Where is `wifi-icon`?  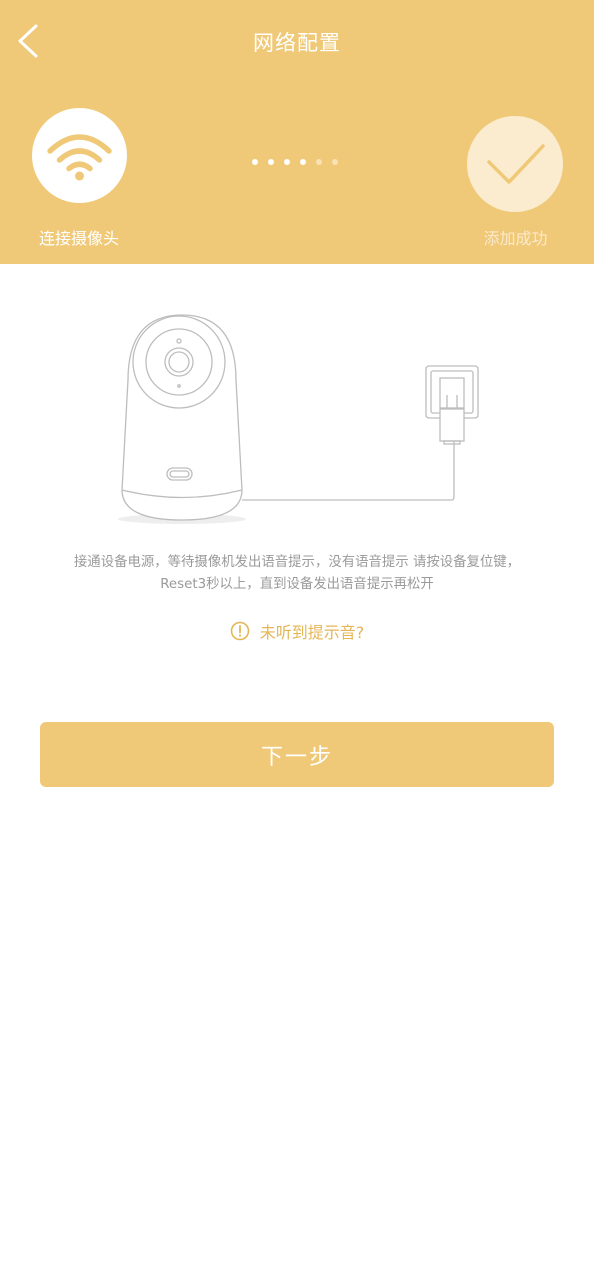 wifi-icon is located at coordinates (79, 157).